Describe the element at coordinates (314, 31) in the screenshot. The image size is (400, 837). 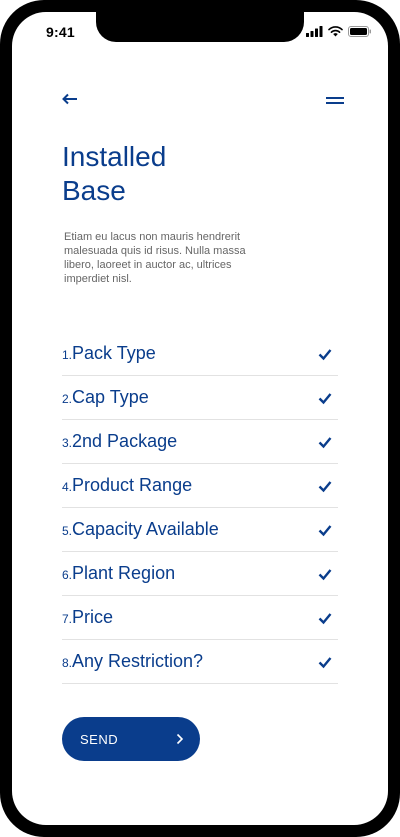
I see `signal-icon` at that location.